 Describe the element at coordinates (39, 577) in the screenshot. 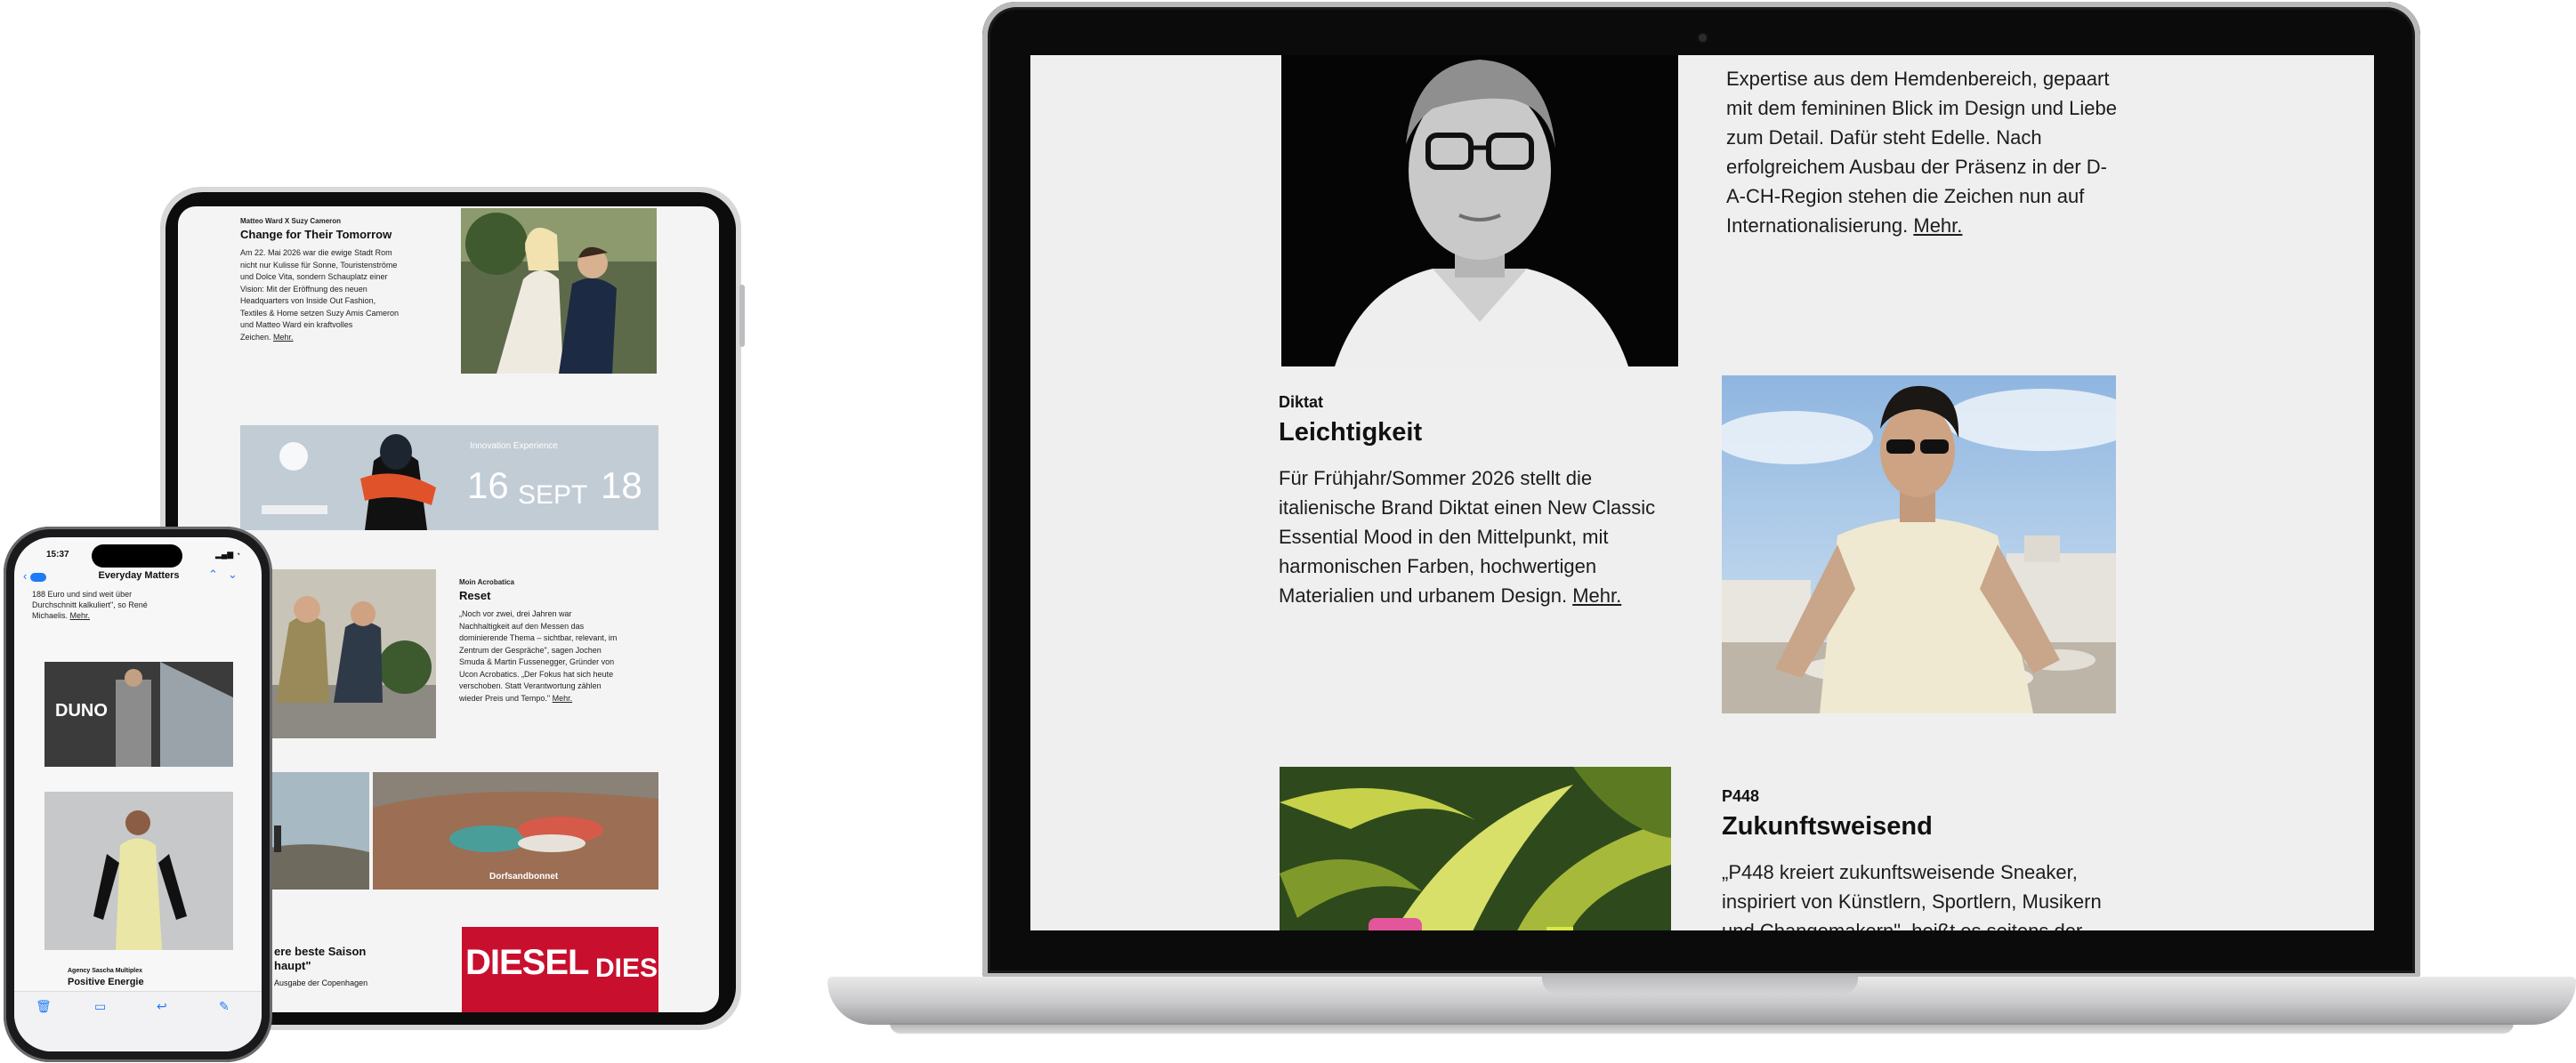

I see `back-button: ‹` at that location.